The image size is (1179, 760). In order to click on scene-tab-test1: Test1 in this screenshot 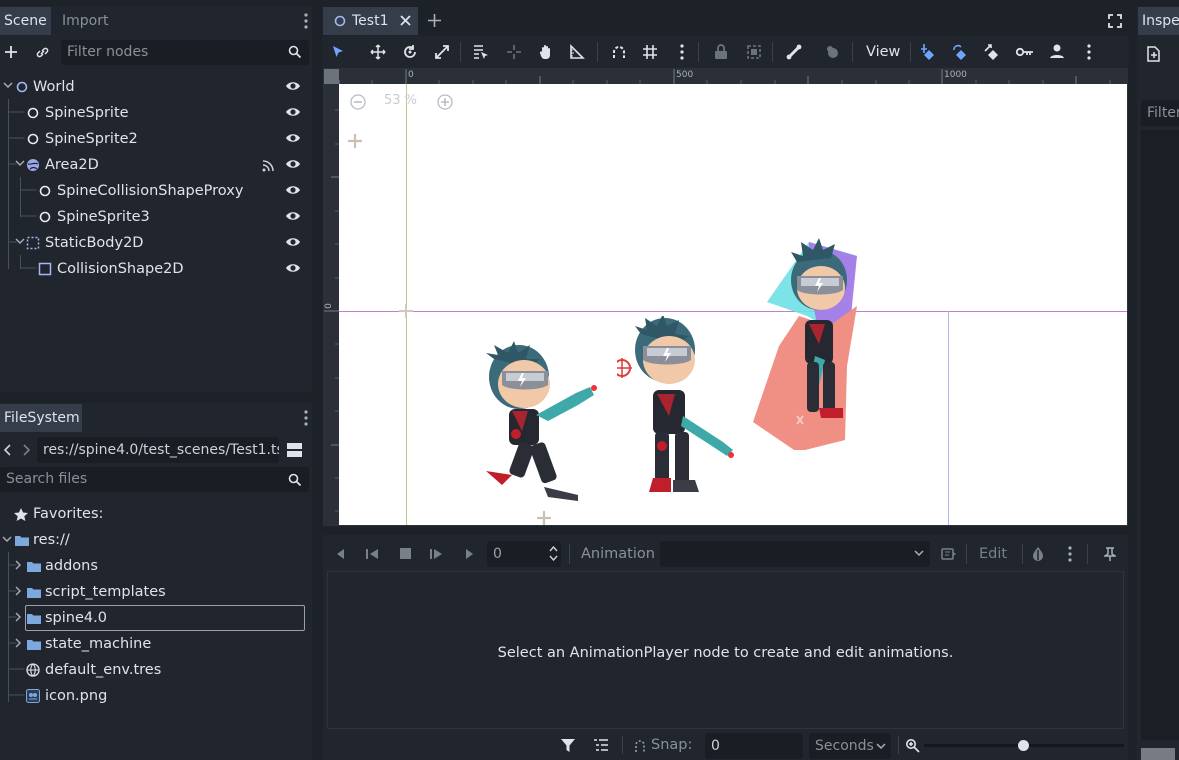, I will do `click(370, 21)`.